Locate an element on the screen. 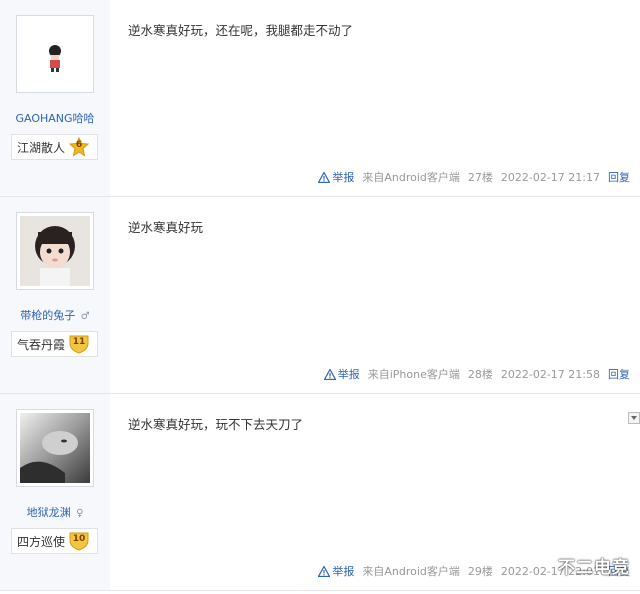 Image resolution: width=640 pixels, height=594 pixels. floor-number: 28楼 is located at coordinates (480, 374).